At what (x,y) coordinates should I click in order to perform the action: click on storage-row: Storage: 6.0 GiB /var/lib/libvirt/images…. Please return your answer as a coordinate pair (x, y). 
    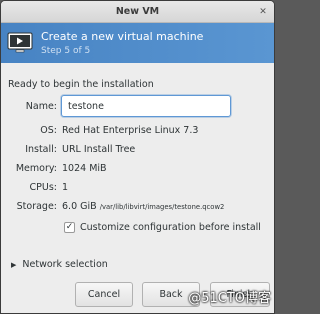
    Looking at the image, I should click on (137, 206).